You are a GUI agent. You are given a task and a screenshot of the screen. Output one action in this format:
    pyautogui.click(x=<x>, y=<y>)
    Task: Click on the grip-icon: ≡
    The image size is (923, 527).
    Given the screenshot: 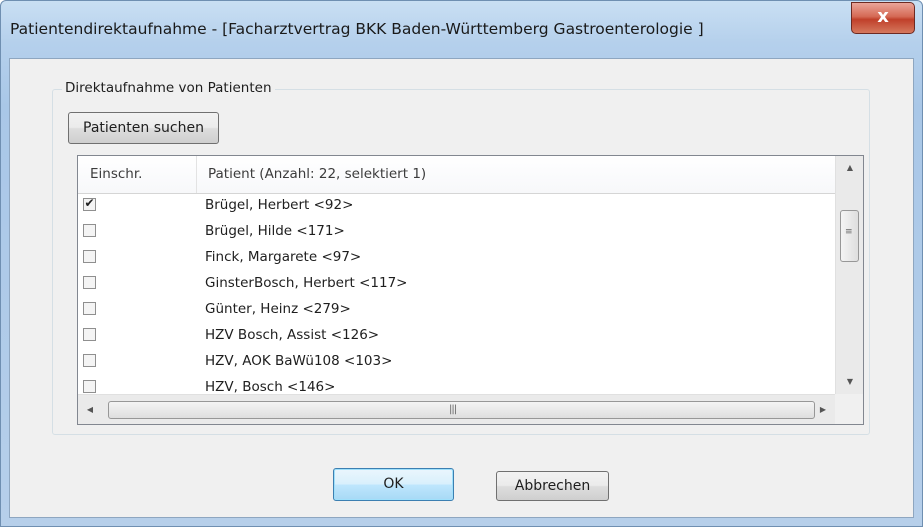 What is the action you would take?
    pyautogui.click(x=849, y=232)
    